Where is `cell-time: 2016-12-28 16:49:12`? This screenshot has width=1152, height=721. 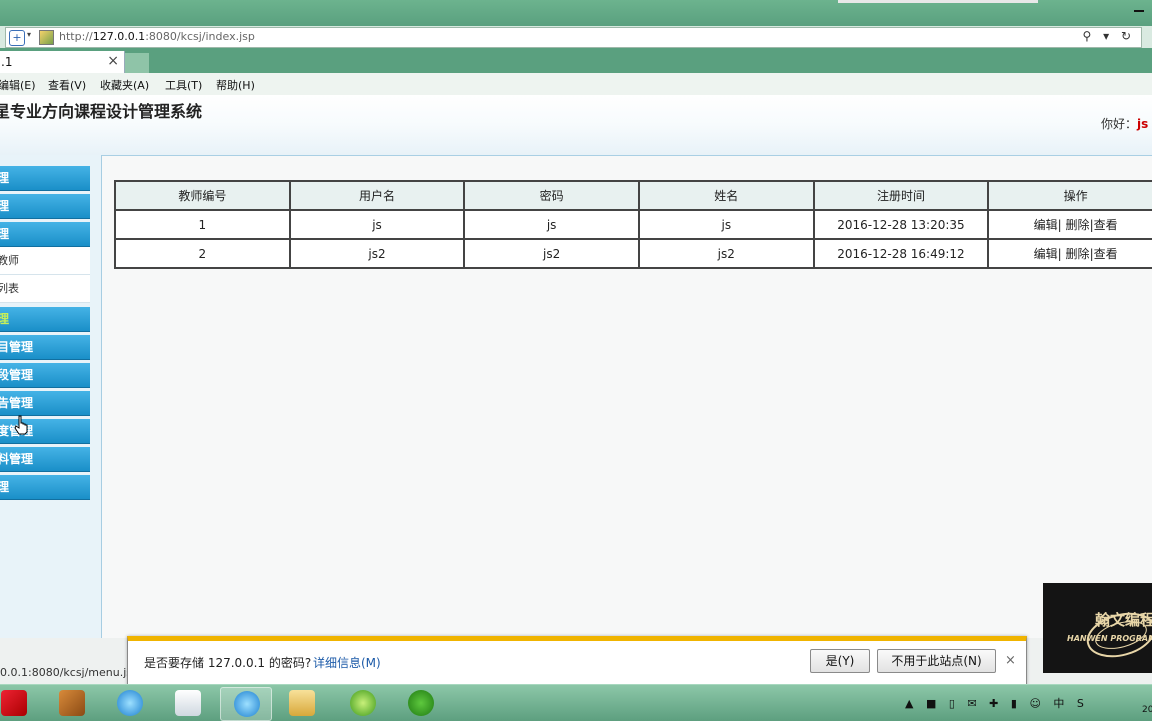 cell-time: 2016-12-28 16:49:12 is located at coordinates (901, 253).